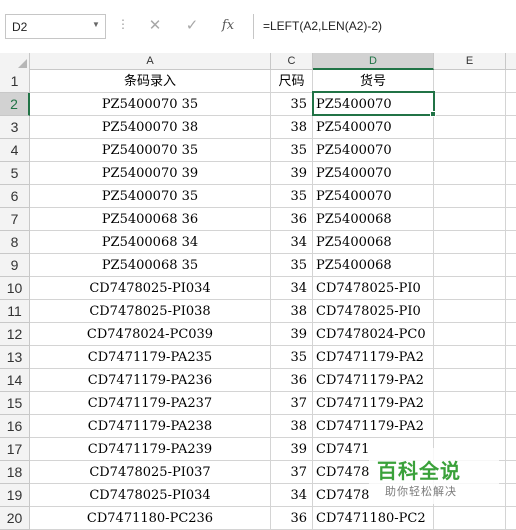  Describe the element at coordinates (15, 173) in the screenshot. I see `row-header: 5` at that location.